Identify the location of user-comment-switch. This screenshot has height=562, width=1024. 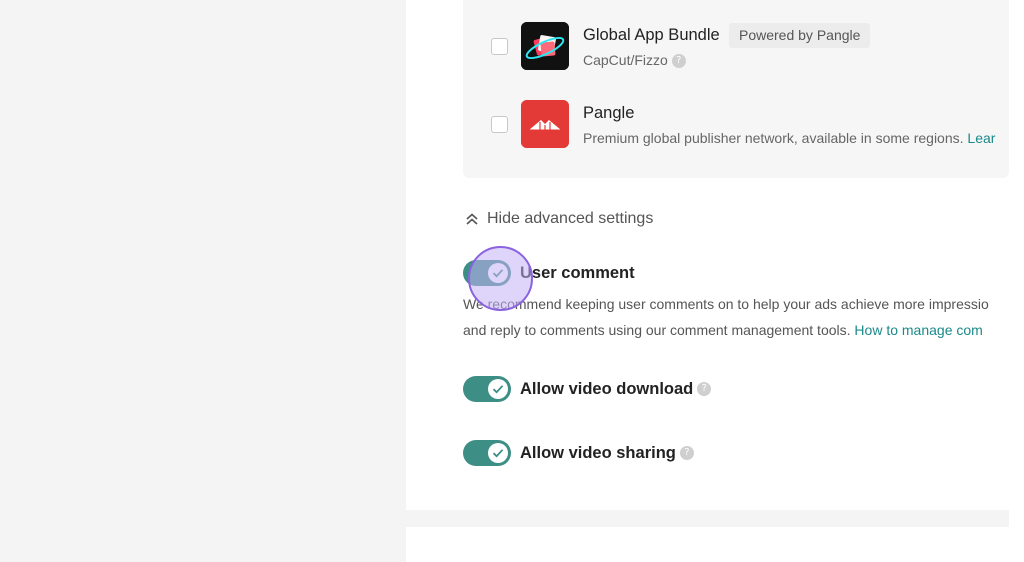
(487, 273).